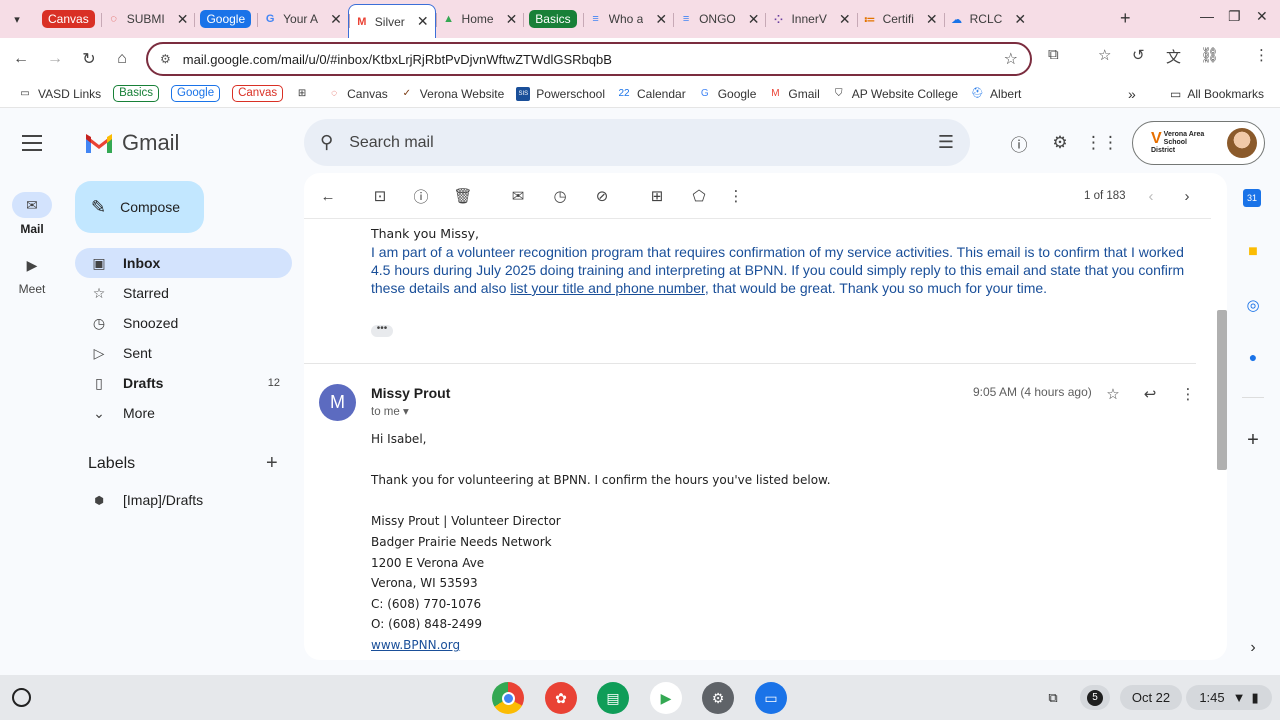 The image size is (1280, 720). I want to click on os-settings-icon: ⚙, so click(718, 698).